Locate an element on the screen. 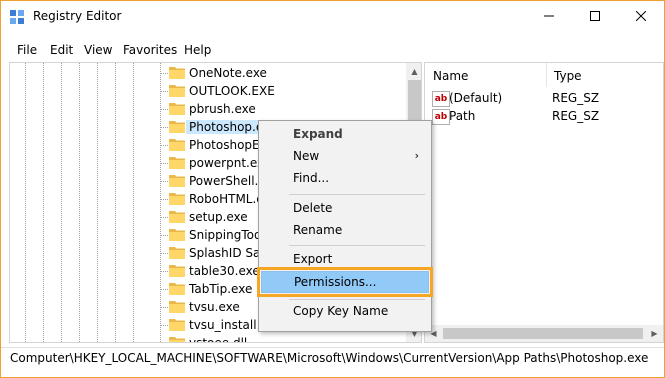 Image resolution: width=665 pixels, height=378 pixels. tree-item-label: SnippingTool is located at coordinates (227, 235).